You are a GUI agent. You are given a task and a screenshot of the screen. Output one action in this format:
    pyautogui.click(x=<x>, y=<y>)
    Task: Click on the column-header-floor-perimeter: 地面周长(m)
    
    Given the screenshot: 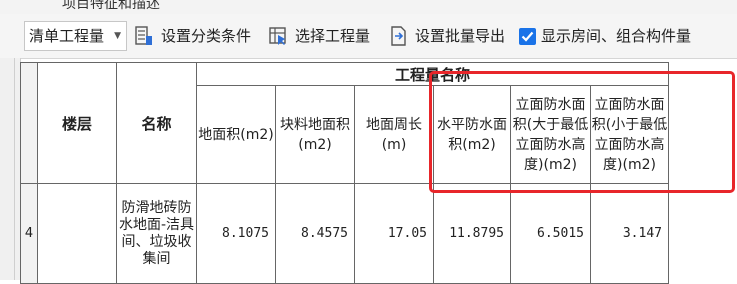 What is the action you would take?
    pyautogui.click(x=394, y=134)
    